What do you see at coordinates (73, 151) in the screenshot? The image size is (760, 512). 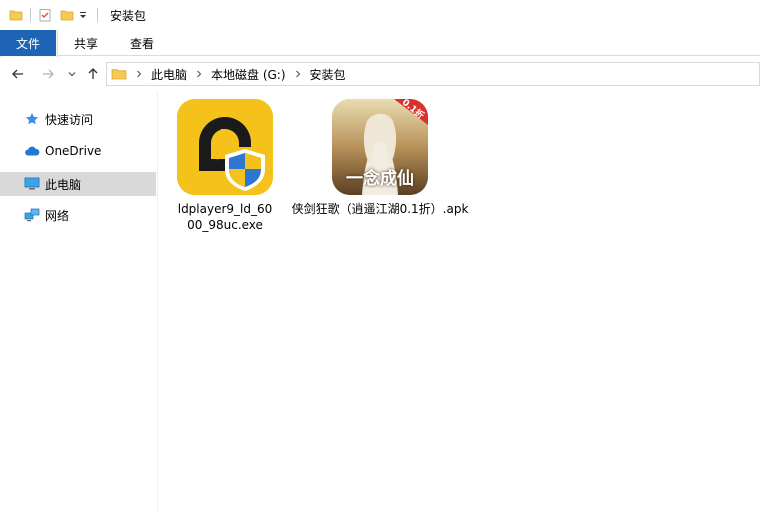 I see `sidebar-item-label: OneDrive` at bounding box center [73, 151].